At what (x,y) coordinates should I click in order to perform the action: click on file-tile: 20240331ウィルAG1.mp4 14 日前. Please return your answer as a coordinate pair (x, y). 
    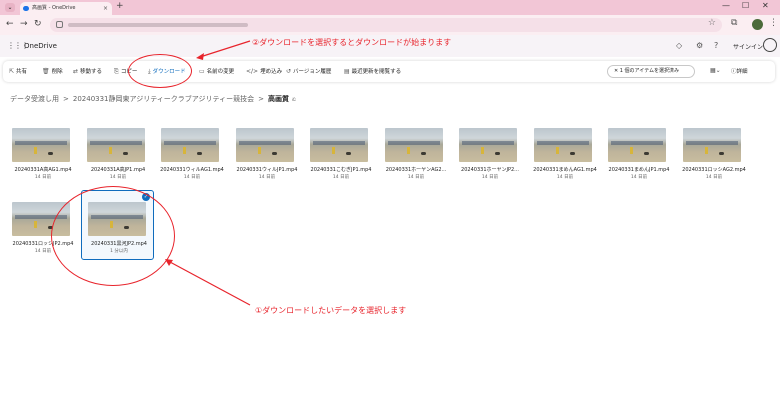
    Looking at the image, I should click on (192, 158).